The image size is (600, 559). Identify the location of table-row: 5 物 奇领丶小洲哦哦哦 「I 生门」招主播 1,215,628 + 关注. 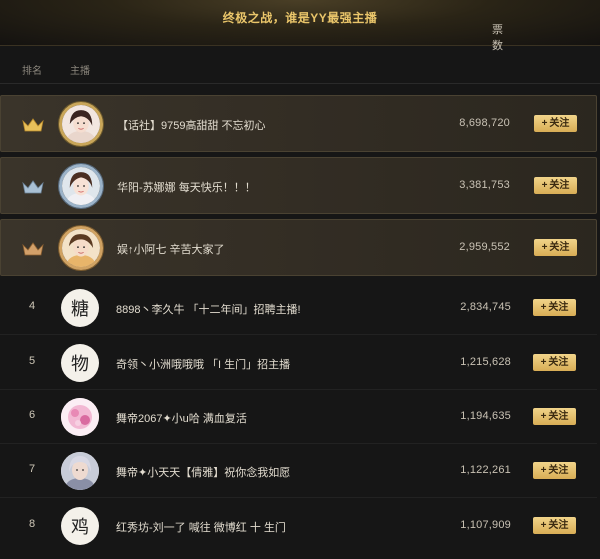
(298, 363).